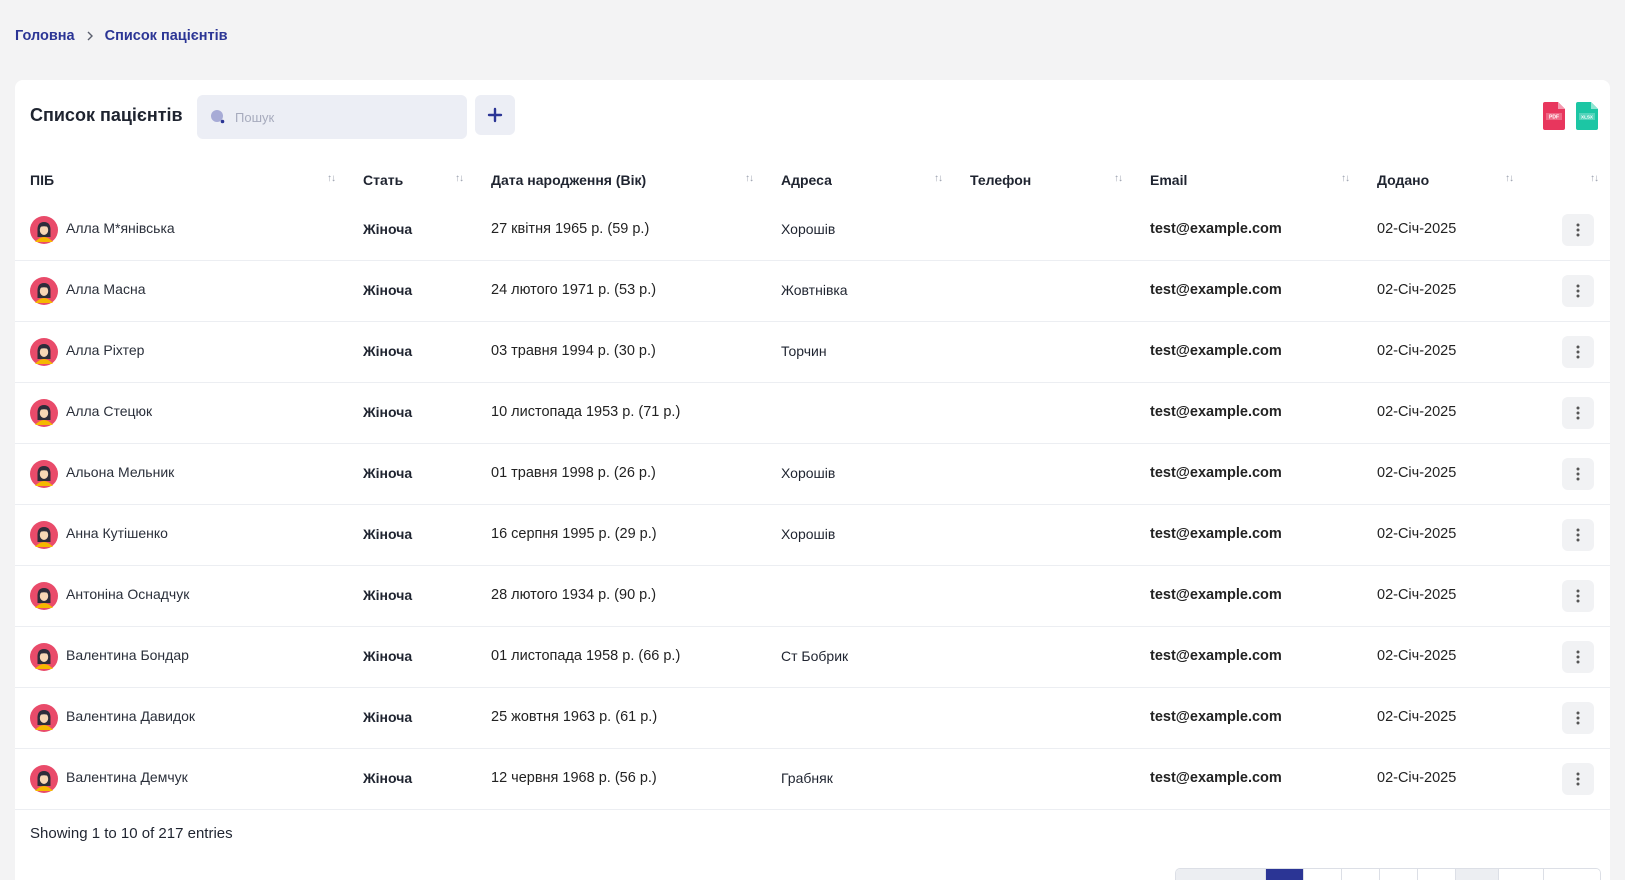  I want to click on patient-dob: 01 листопада 1958 р. (66 р.), so click(586, 656).